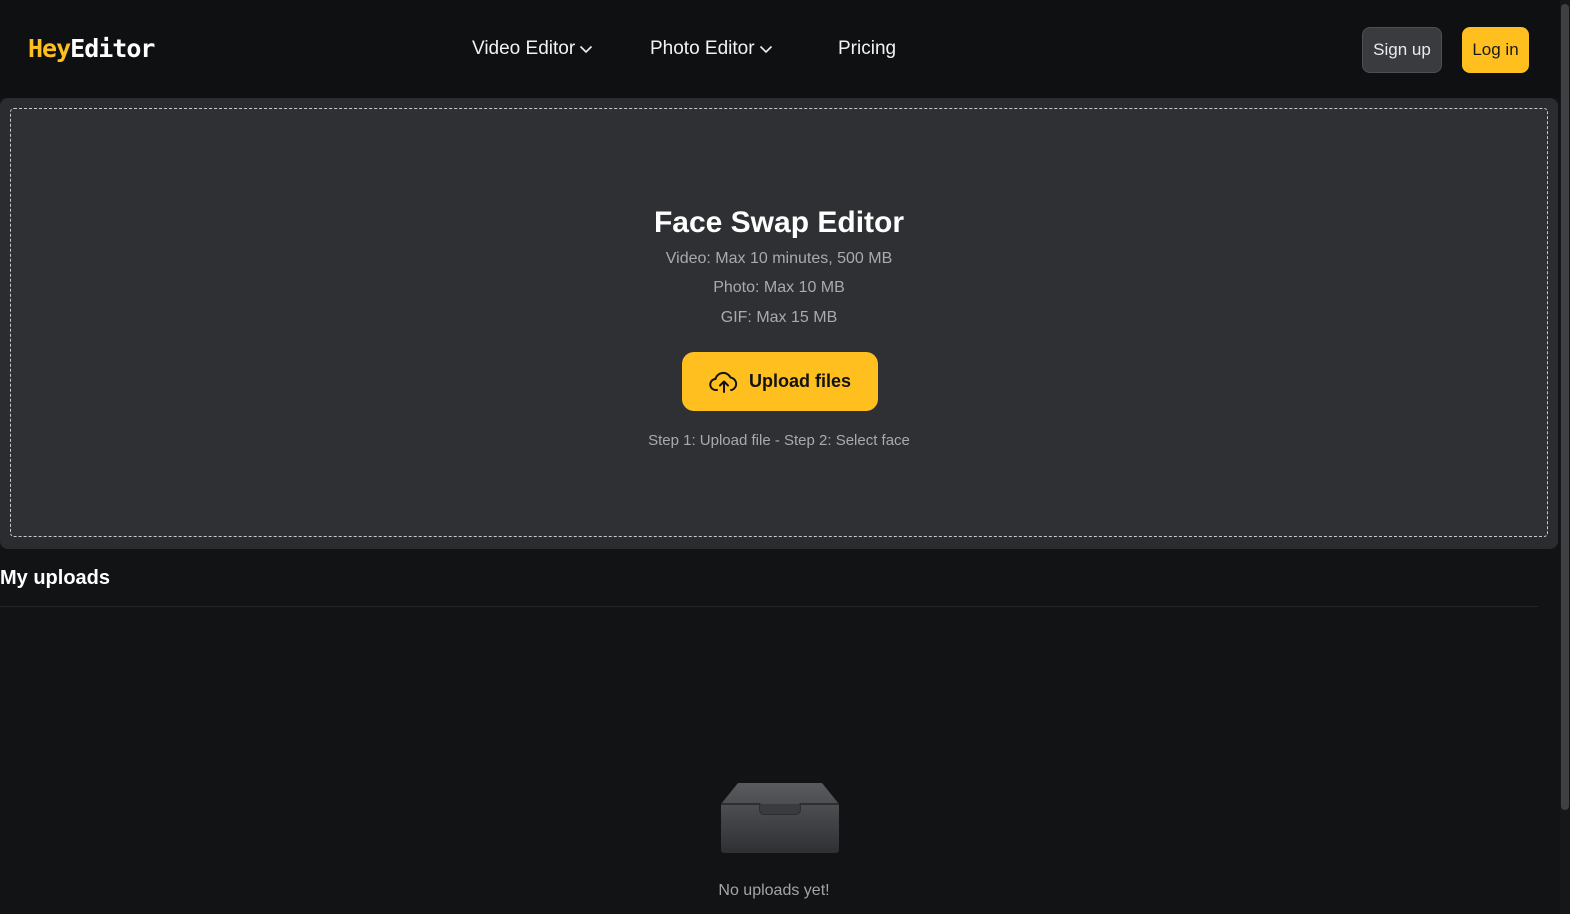 Image resolution: width=1593 pixels, height=914 pixels. I want to click on logo-hey: Hey, so click(49, 48).